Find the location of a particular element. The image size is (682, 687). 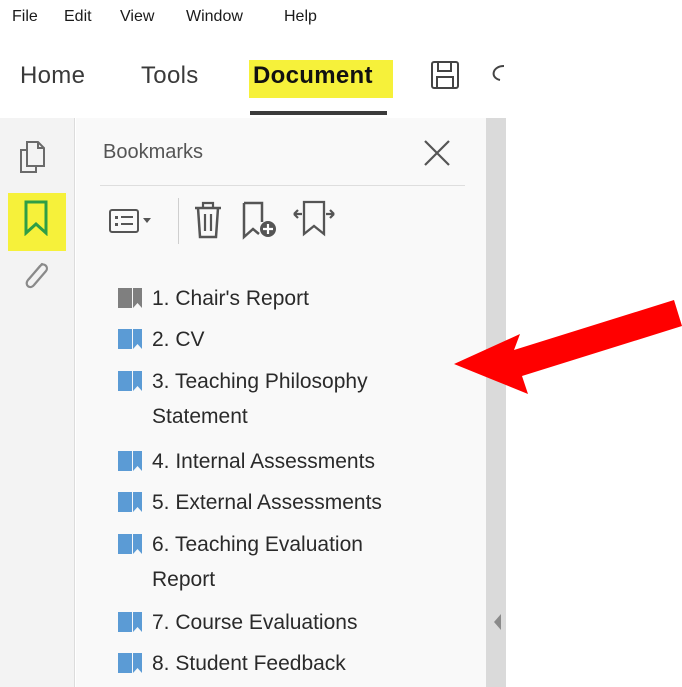

attachment-icon is located at coordinates (35, 276).